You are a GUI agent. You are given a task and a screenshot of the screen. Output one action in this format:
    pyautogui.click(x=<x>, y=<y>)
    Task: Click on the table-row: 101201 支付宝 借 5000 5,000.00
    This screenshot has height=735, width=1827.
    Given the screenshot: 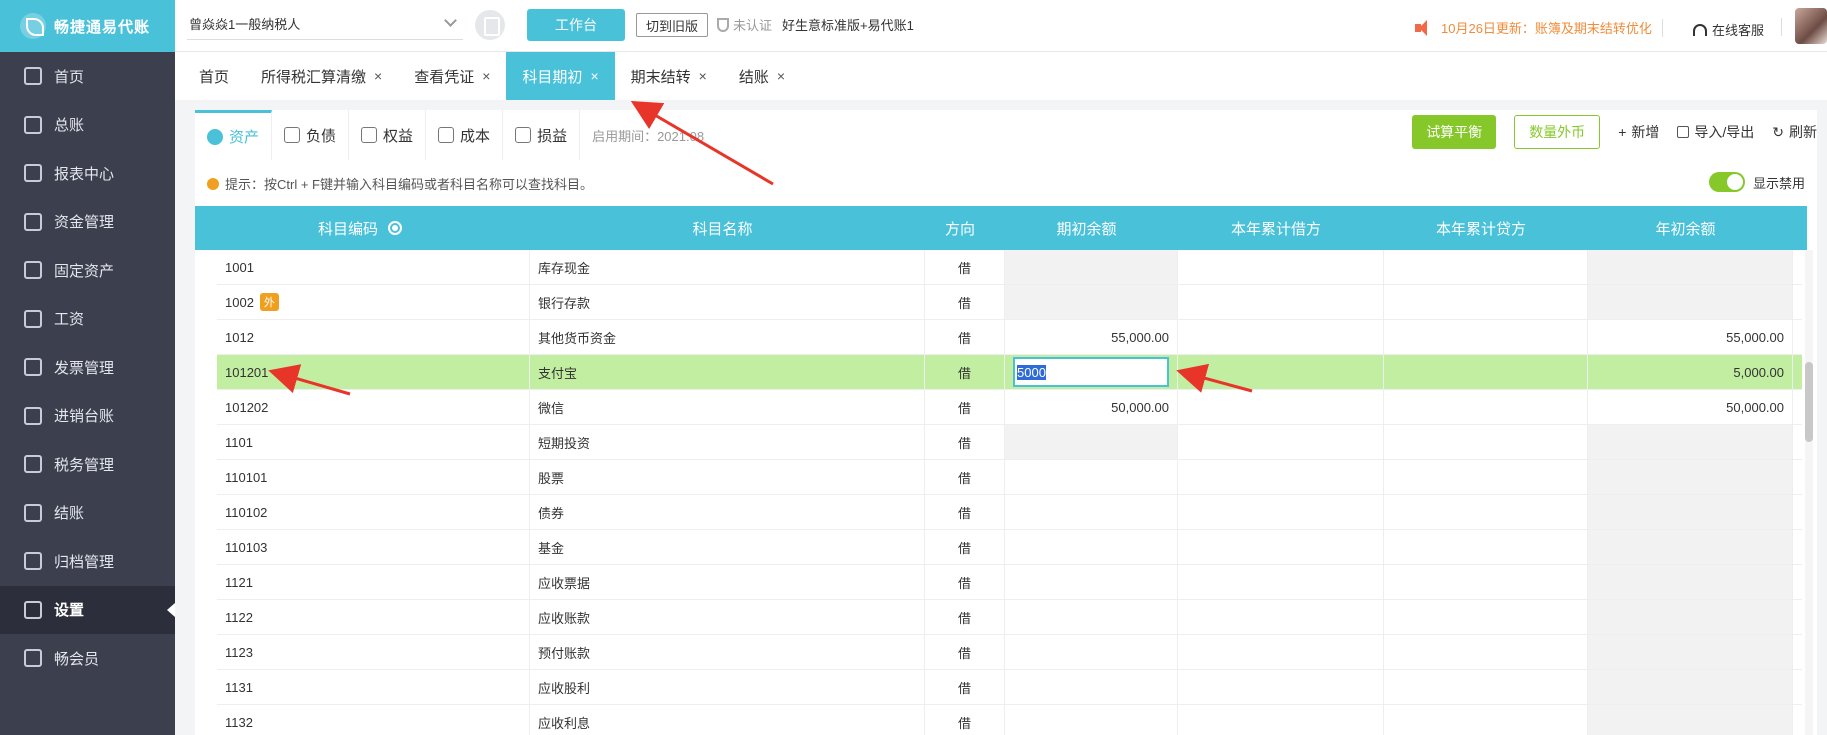 What is the action you would take?
    pyautogui.click(x=1009, y=372)
    